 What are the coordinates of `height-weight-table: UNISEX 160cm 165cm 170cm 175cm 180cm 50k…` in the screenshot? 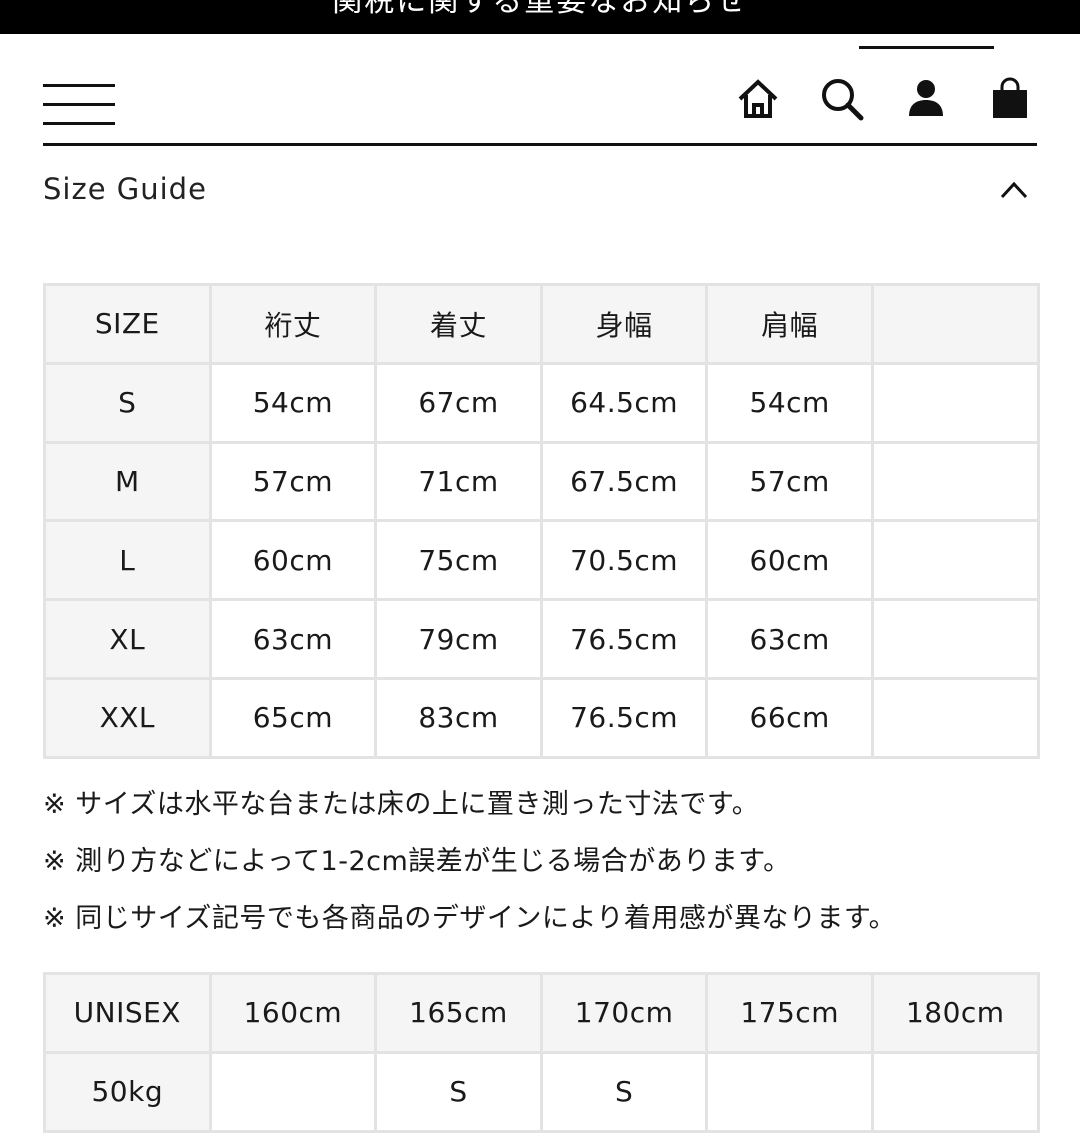 It's located at (541, 1052).